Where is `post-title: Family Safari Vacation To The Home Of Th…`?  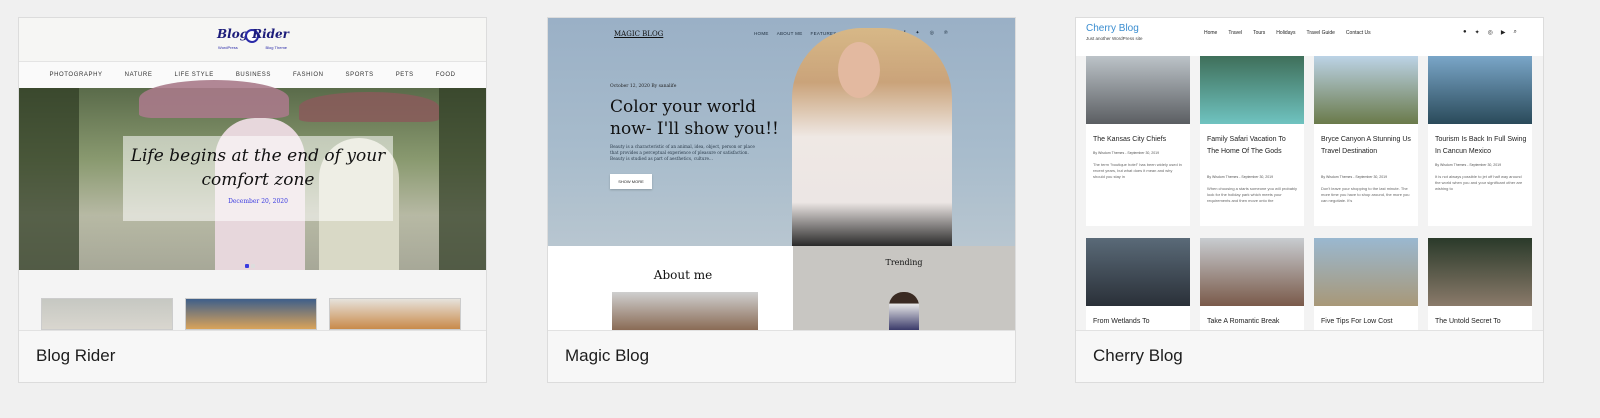
post-title: Family Safari Vacation To The Home Of Th… is located at coordinates (1246, 145).